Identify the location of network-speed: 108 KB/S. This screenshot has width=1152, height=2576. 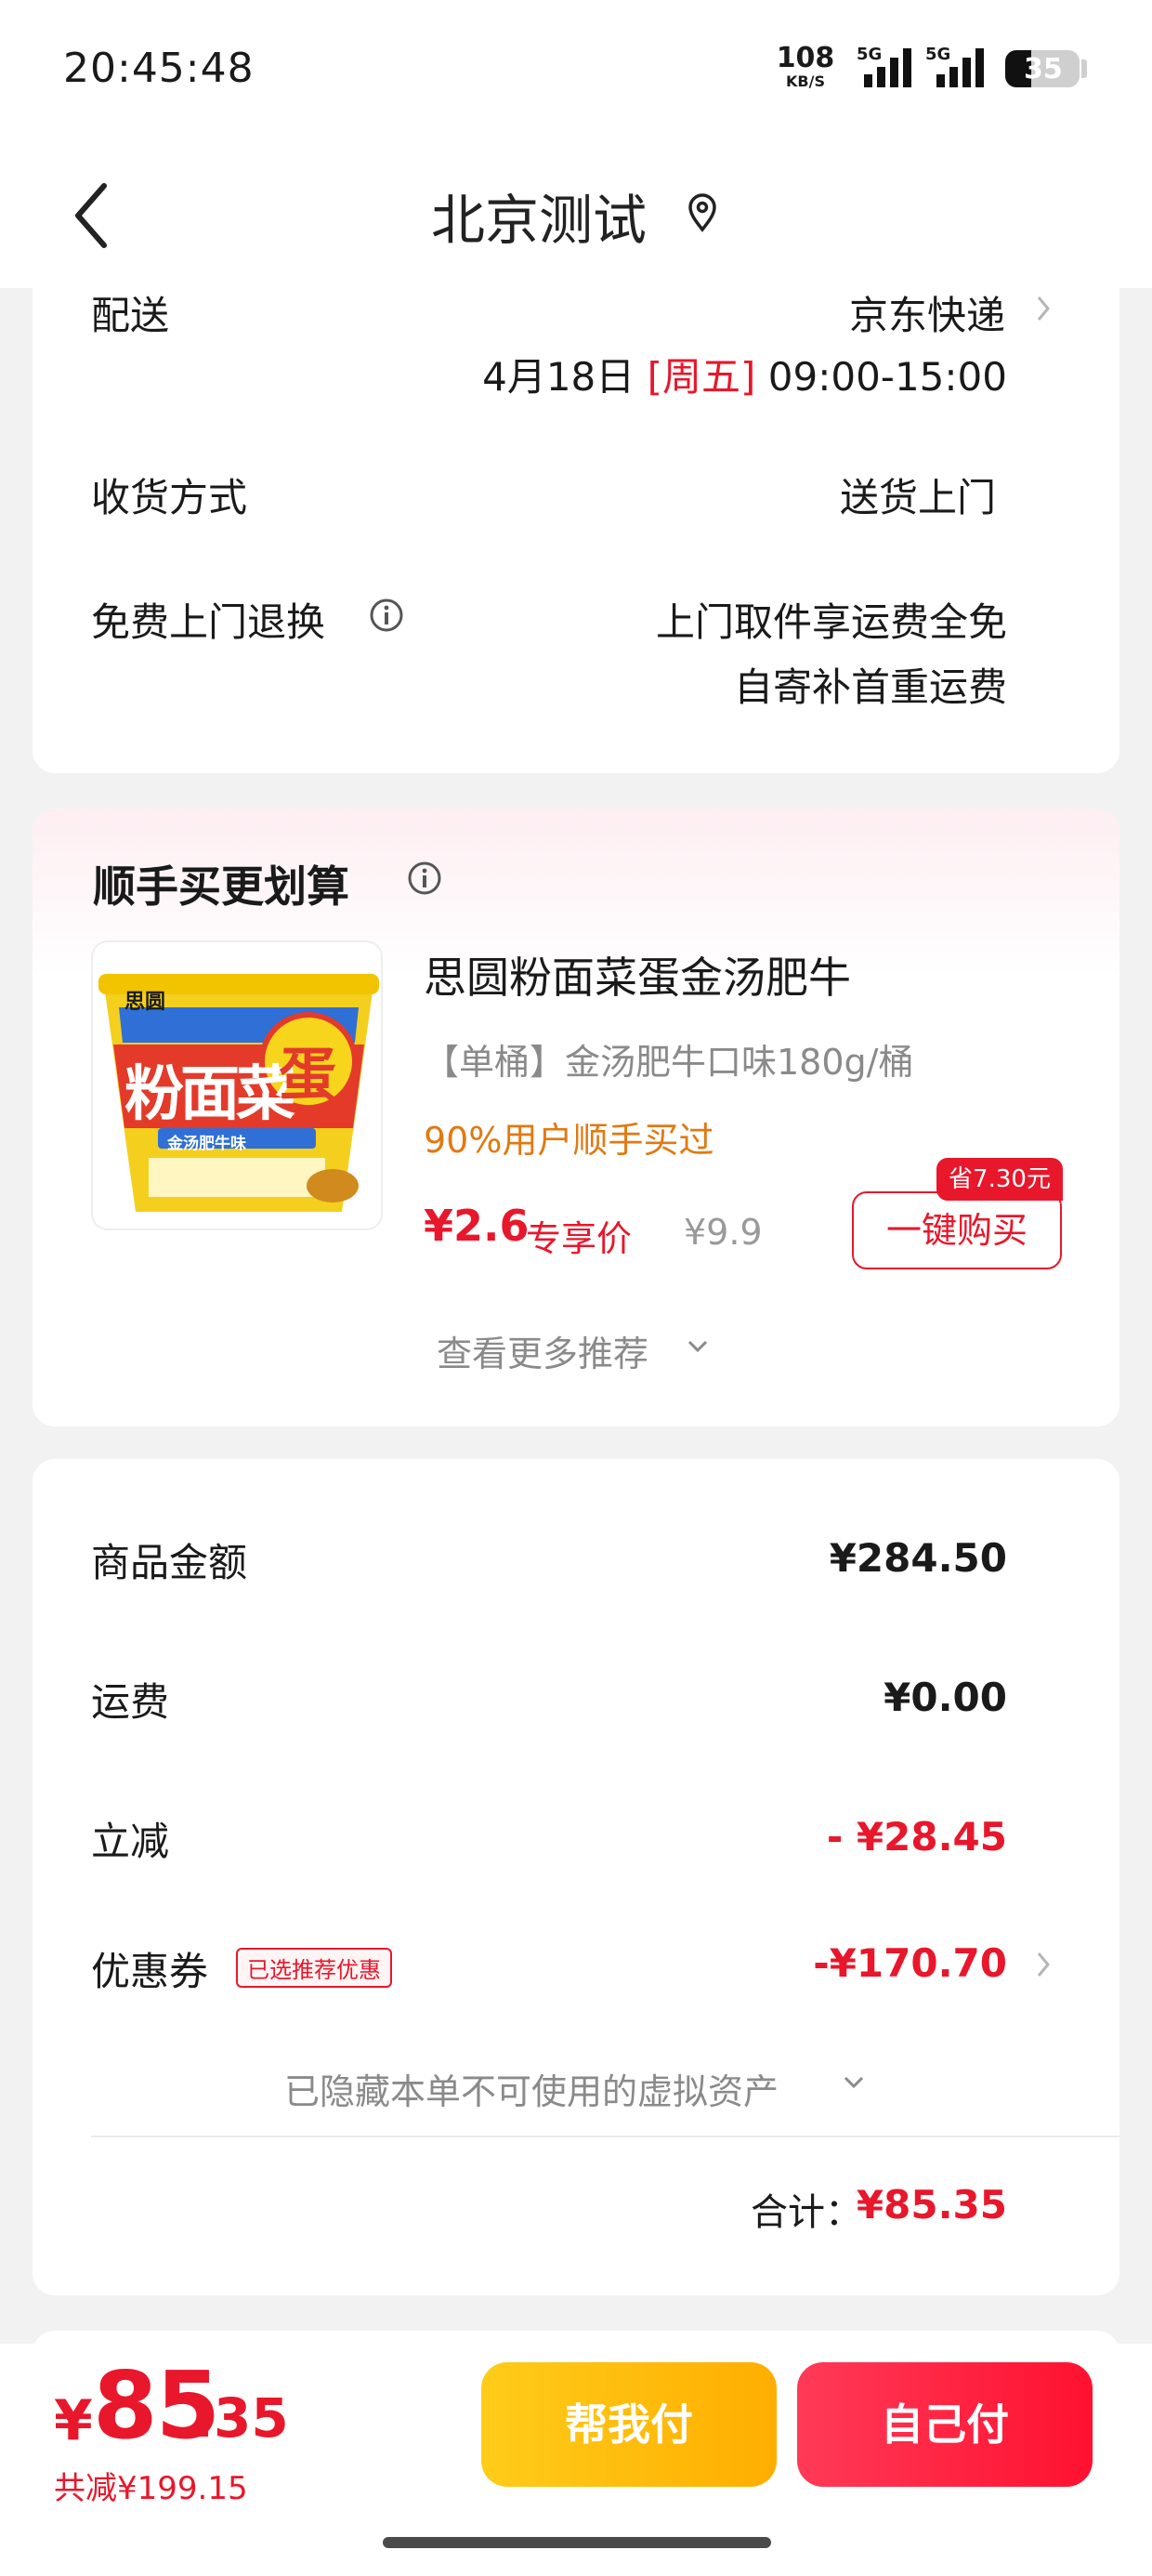
(805, 67).